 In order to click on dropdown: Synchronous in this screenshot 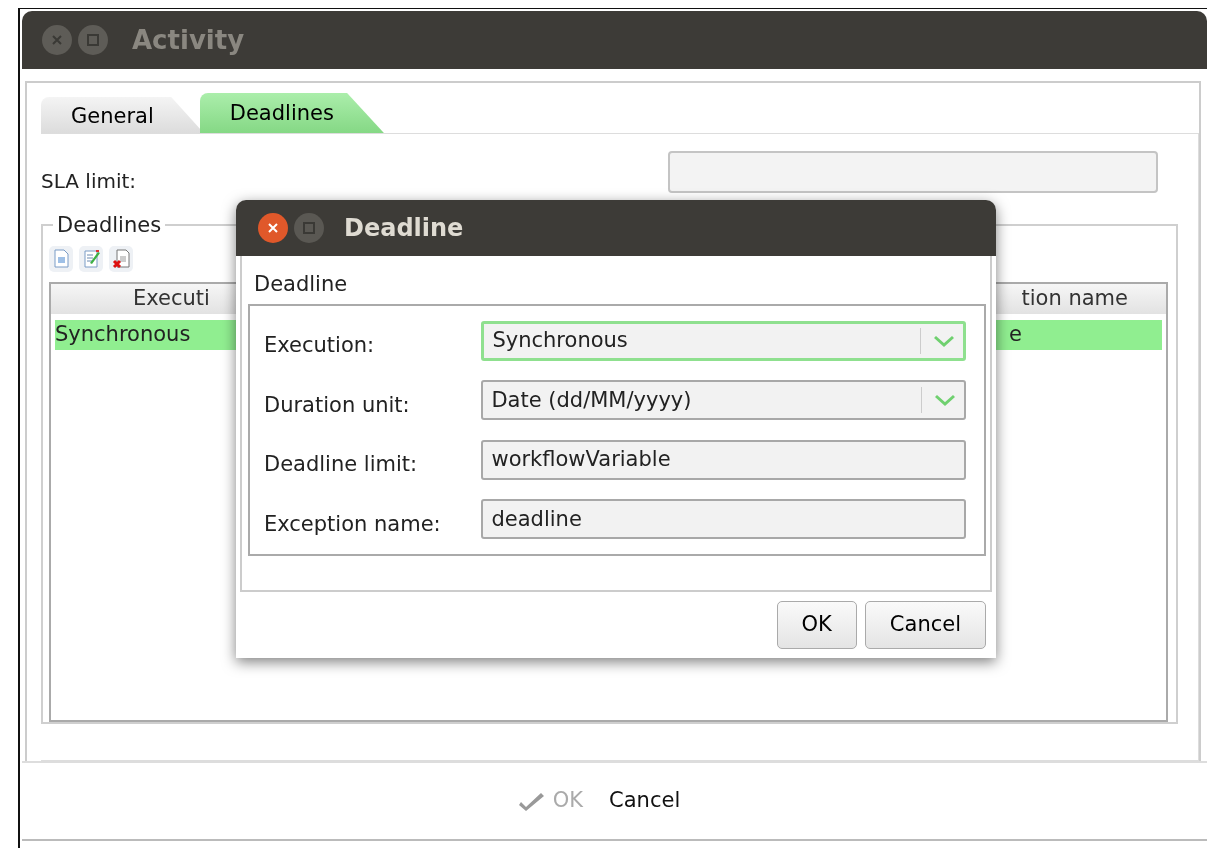, I will do `click(723, 340)`.